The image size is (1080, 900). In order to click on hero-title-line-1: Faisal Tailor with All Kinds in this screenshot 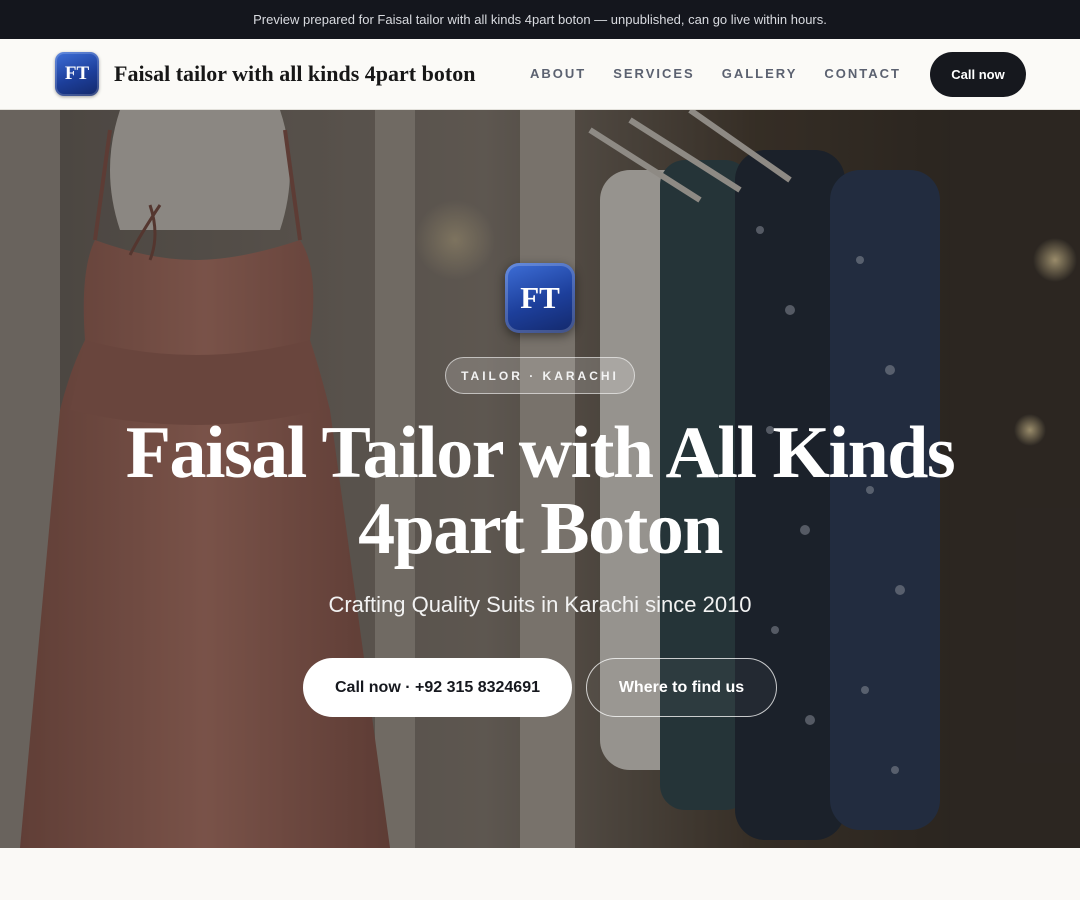, I will do `click(540, 453)`.